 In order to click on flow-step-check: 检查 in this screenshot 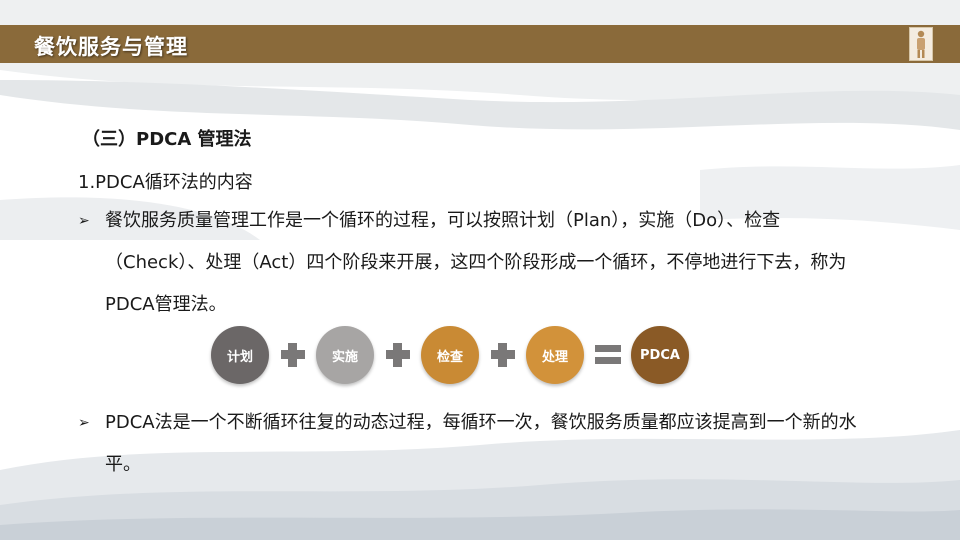, I will do `click(450, 355)`.